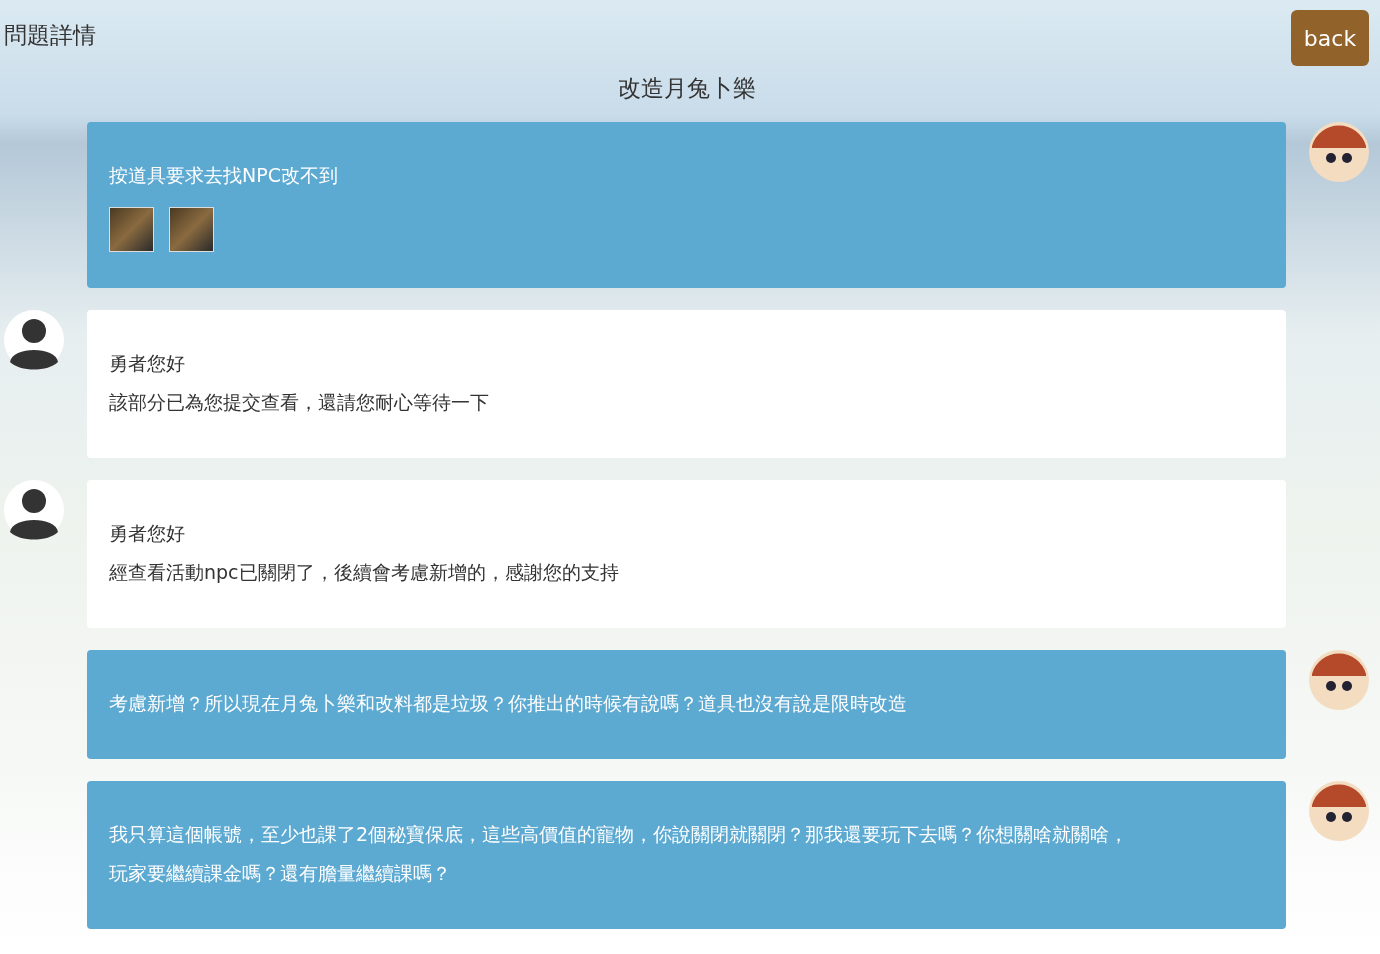 Image resolution: width=1380 pixels, height=954 pixels. I want to click on message-text: 該部分已為您提交查看，還請您耐心等待一下, so click(299, 402).